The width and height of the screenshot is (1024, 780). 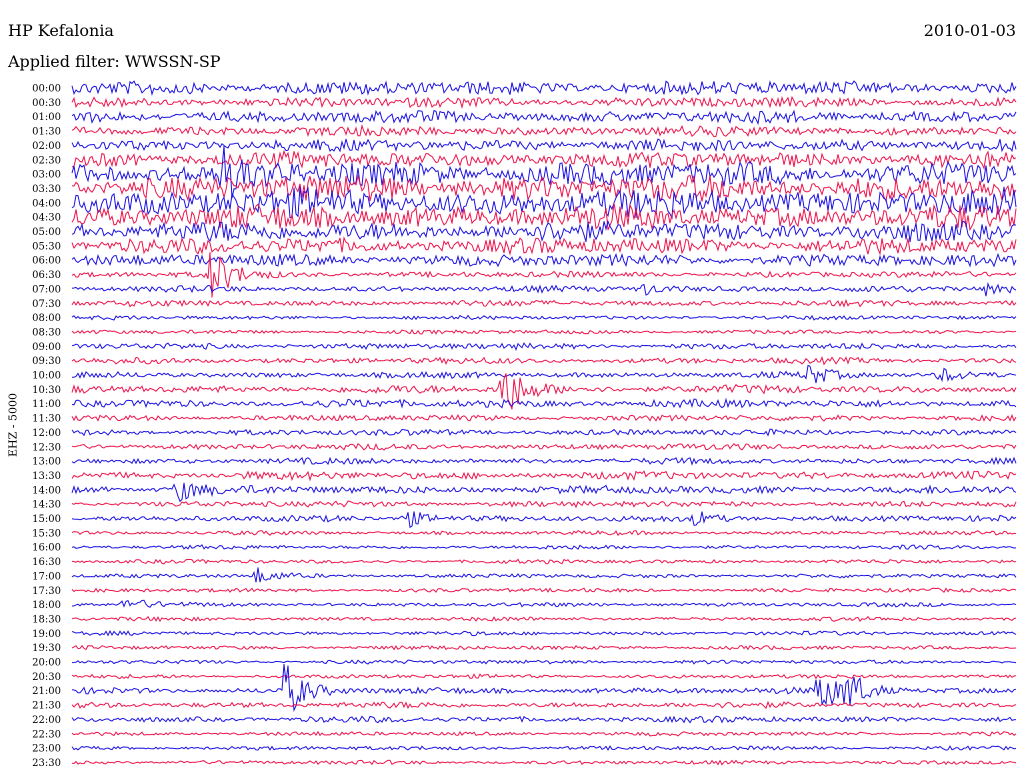 I want to click on row-label: 01:30, so click(x=46, y=132).